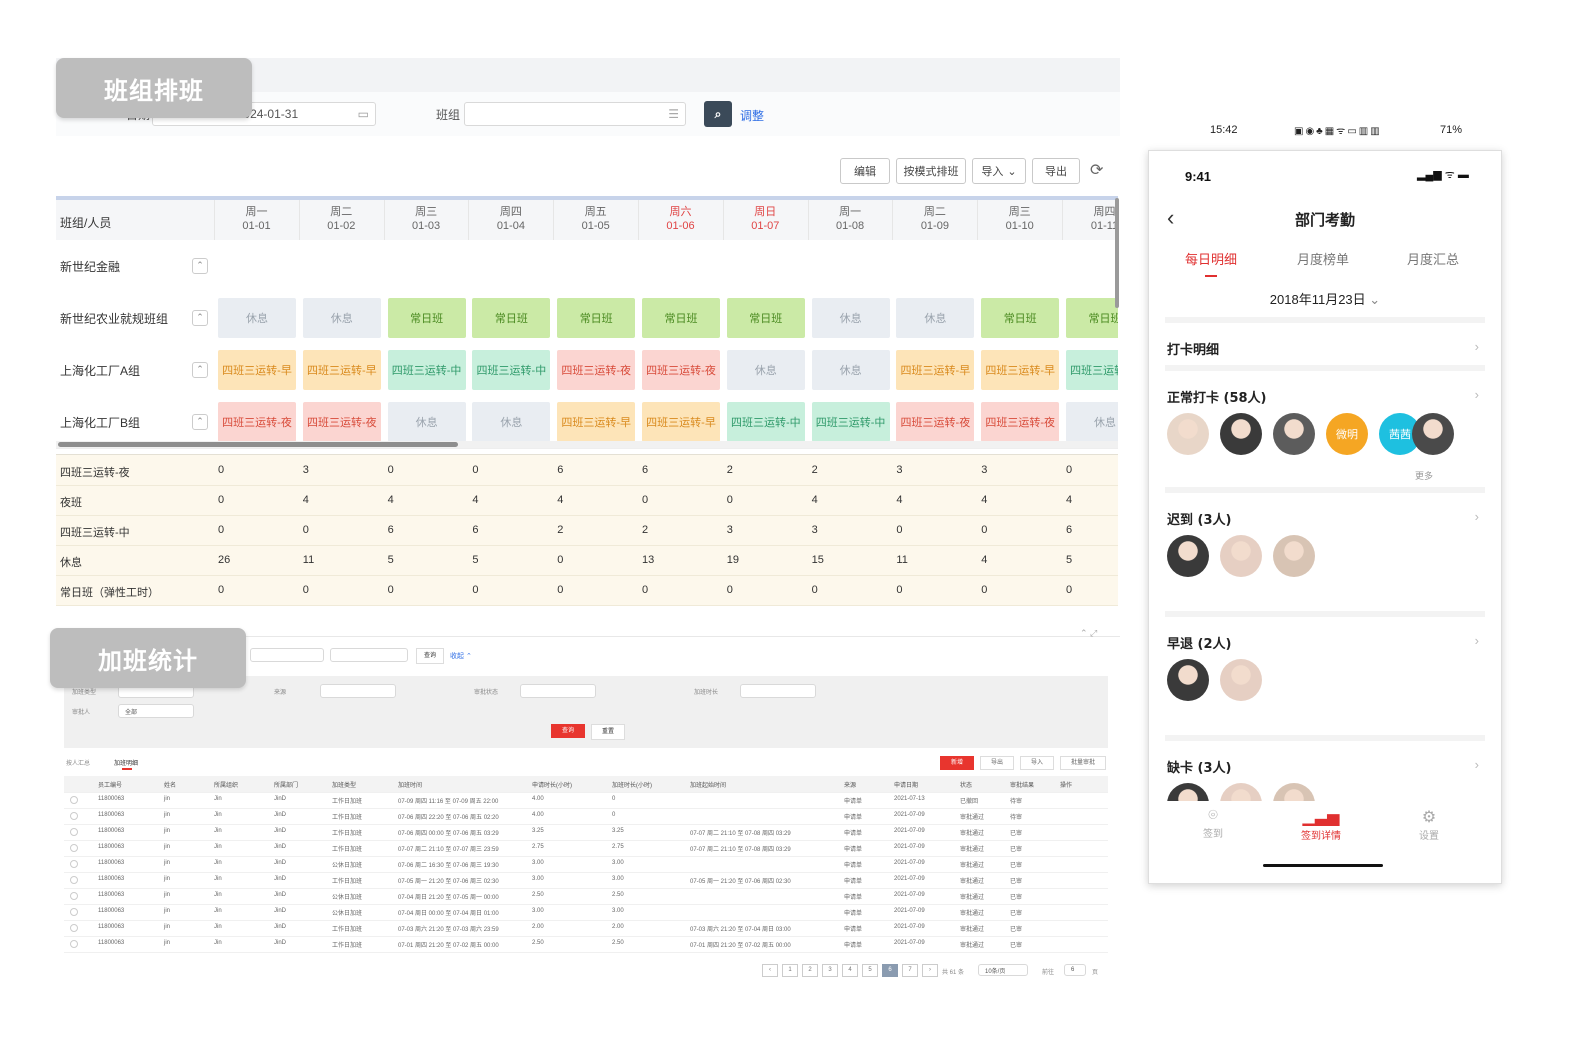 The height and width of the screenshot is (1064, 1579). I want to click on tab-summary: 按人汇总, so click(78, 762).